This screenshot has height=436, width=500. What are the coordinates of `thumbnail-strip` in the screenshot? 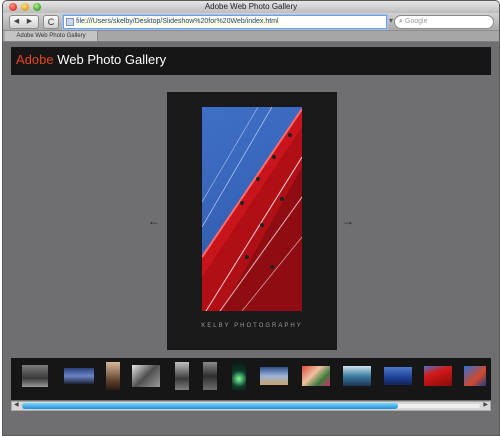 It's located at (251, 379).